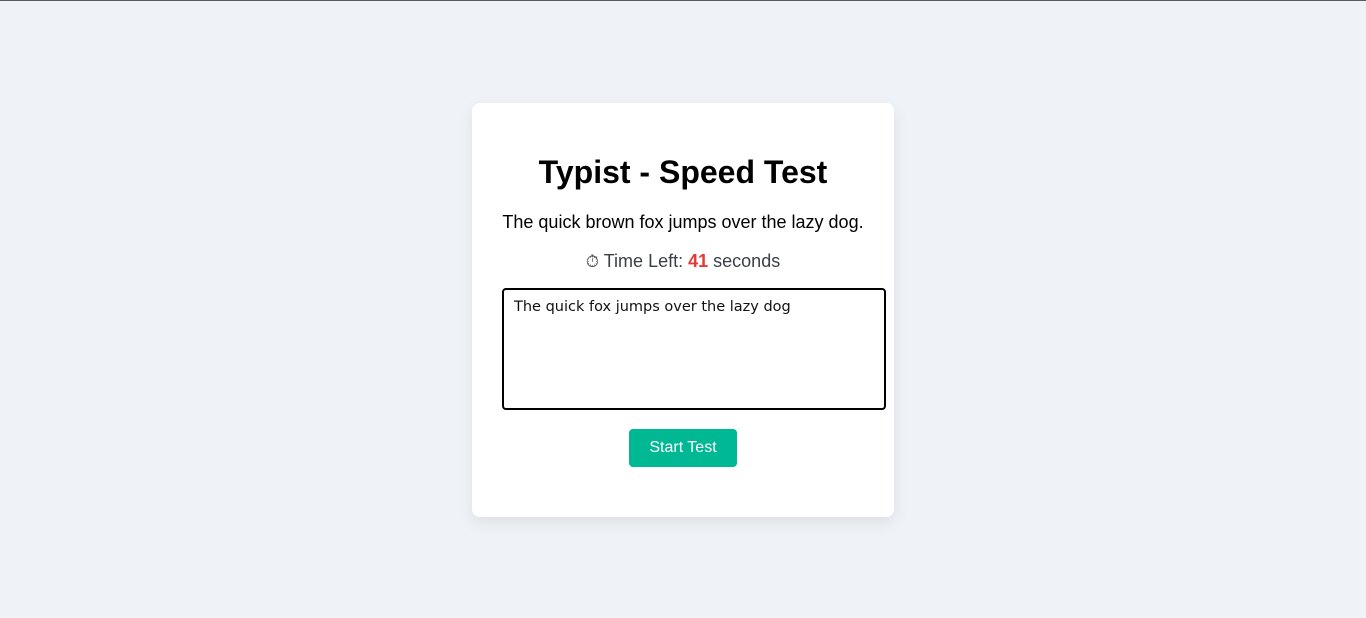 The width and height of the screenshot is (1366, 618). What do you see at coordinates (698, 261) in the screenshot?
I see `time-left-value: 41` at bounding box center [698, 261].